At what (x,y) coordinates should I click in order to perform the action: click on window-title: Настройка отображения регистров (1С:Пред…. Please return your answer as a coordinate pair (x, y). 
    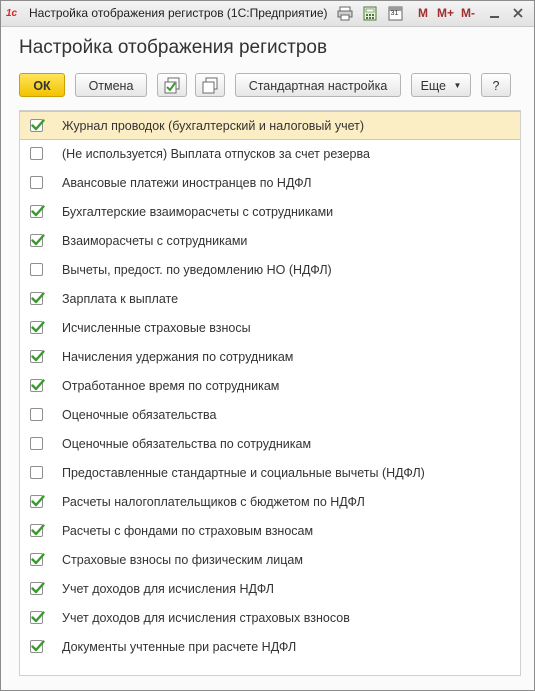
    Looking at the image, I should click on (178, 13).